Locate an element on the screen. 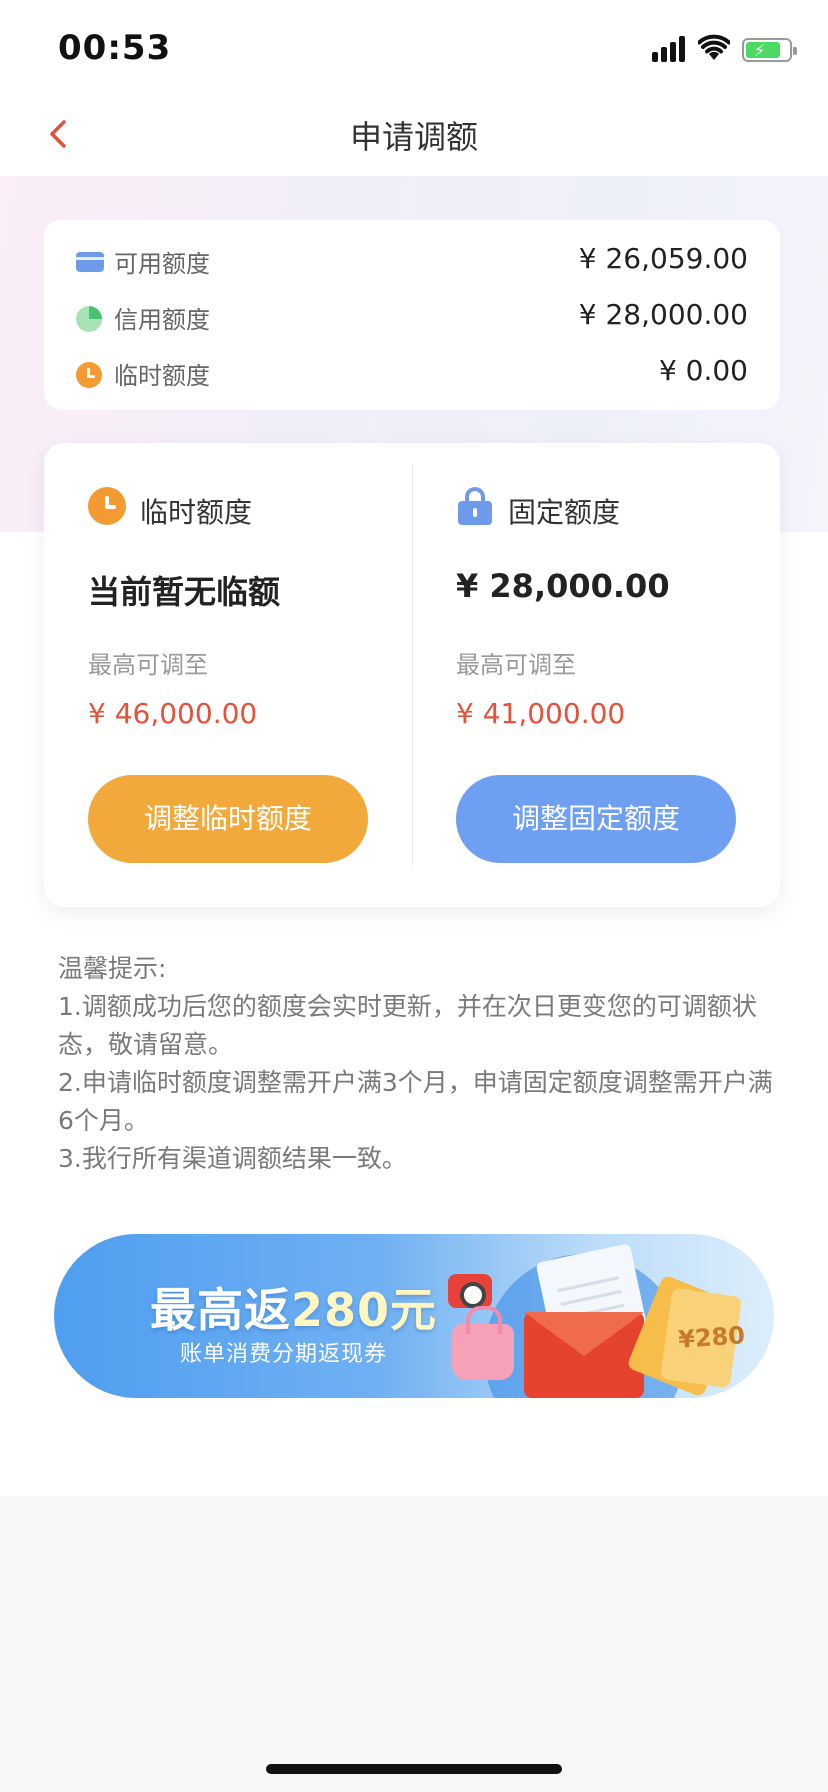 Image resolution: width=828 pixels, height=1792 pixels. adjust-fixed-limit-button: 调整固定额度 is located at coordinates (596, 819).